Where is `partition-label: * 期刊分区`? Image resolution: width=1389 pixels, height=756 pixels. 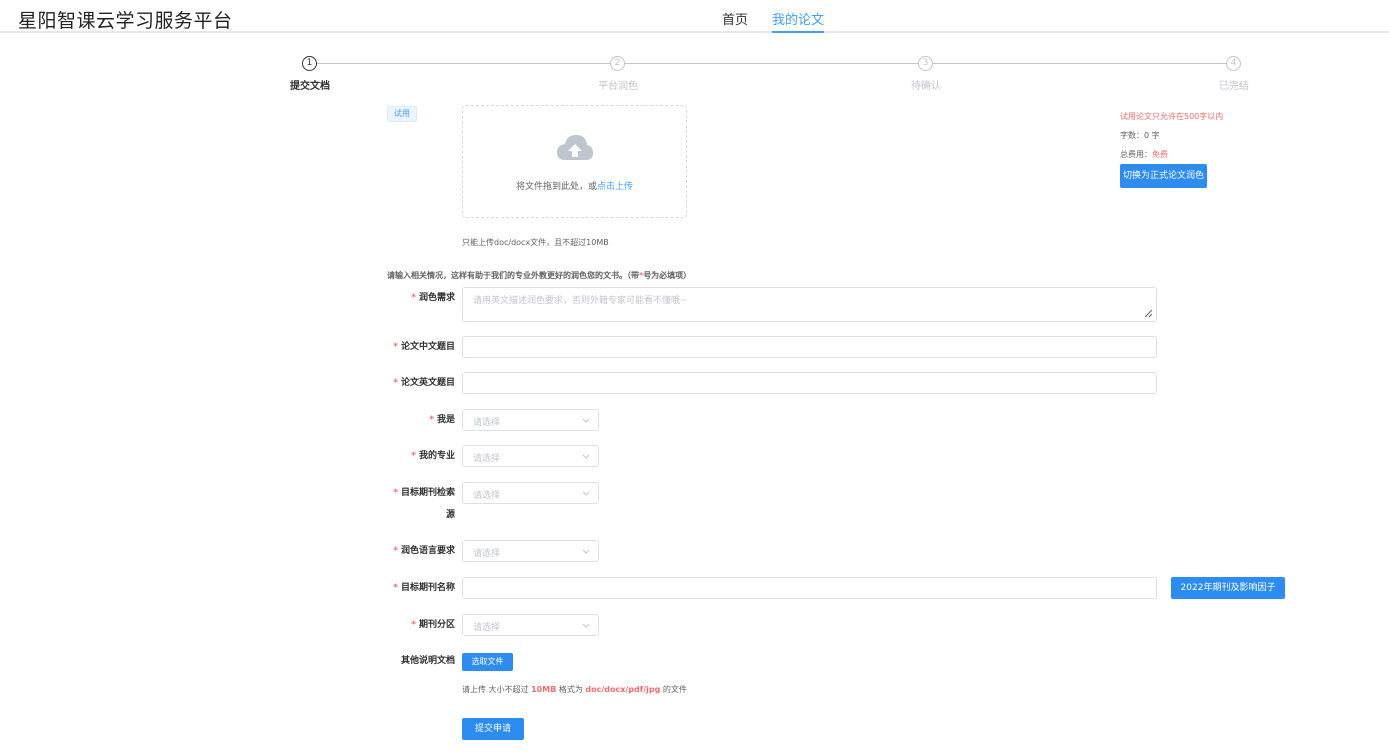 partition-label: * 期刊分区 is located at coordinates (421, 625).